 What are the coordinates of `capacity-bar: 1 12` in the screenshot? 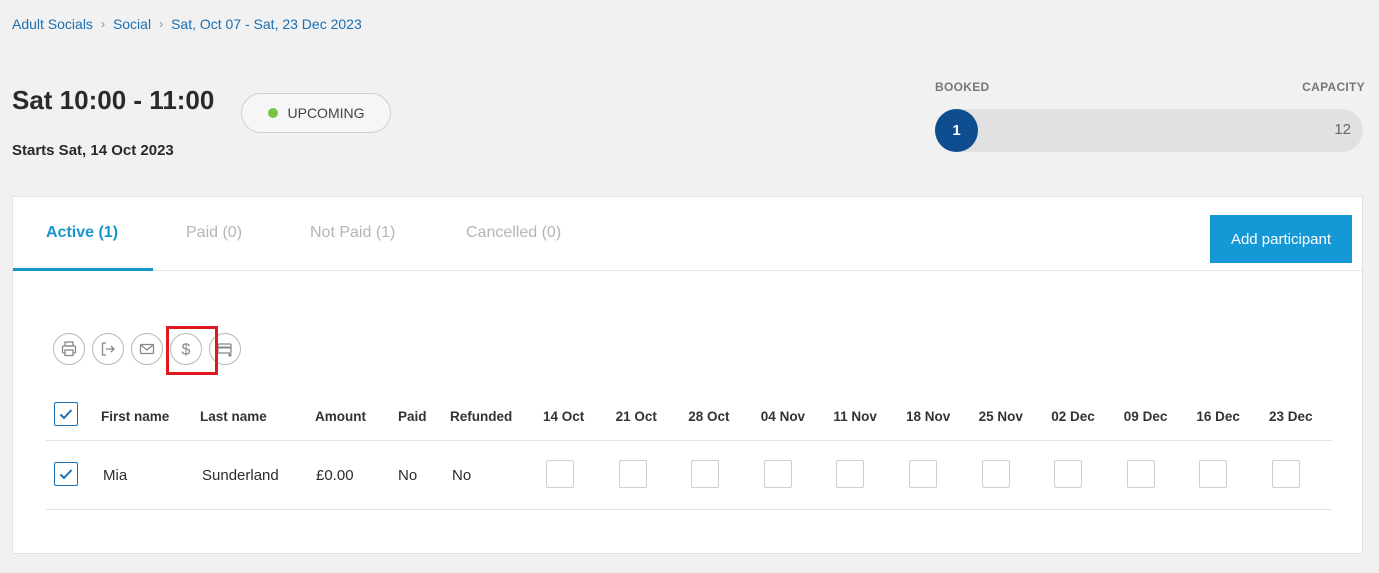 It's located at (1149, 130).